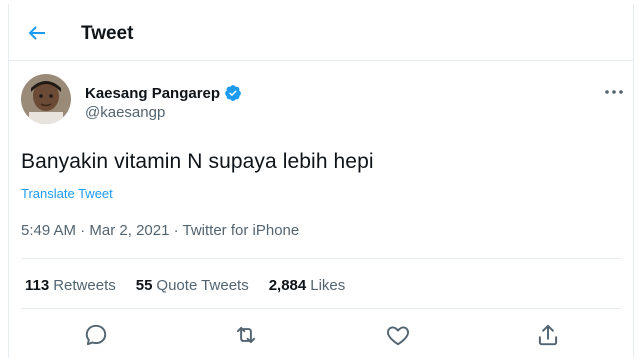 The height and width of the screenshot is (360, 640). I want to click on back-arrow-icon, so click(37, 33).